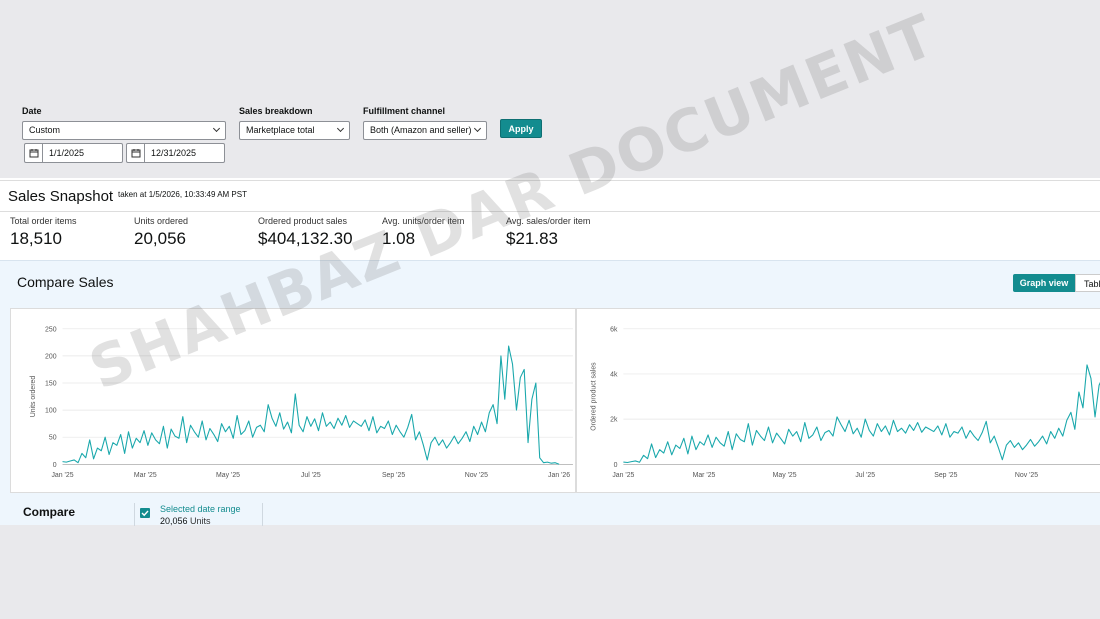  Describe the element at coordinates (614, 374) in the screenshot. I see `y-tick-label: 4k` at that location.